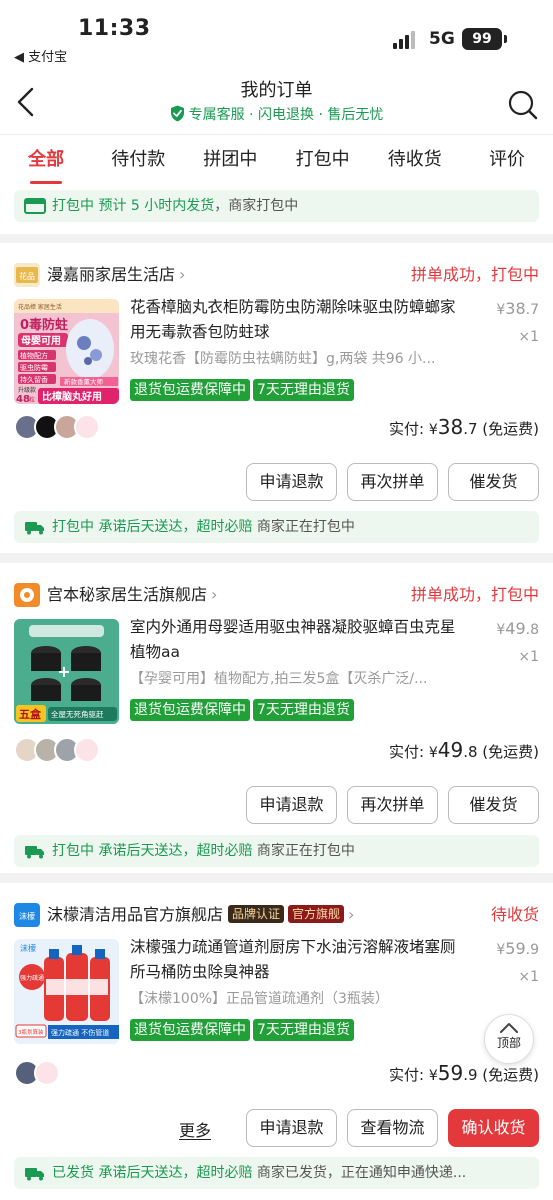 The height and width of the screenshot is (1200, 553). What do you see at coordinates (517, 628) in the screenshot?
I see `unit-price: ¥49.8` at bounding box center [517, 628].